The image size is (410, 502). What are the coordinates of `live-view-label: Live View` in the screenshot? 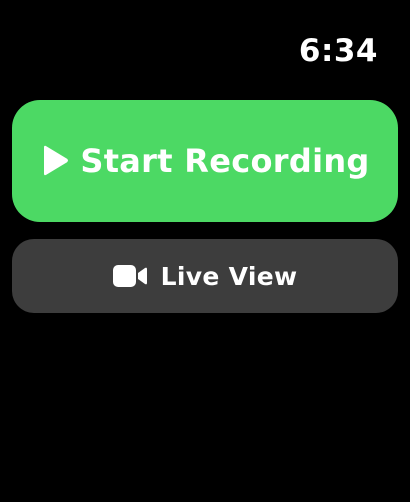 It's located at (229, 276).